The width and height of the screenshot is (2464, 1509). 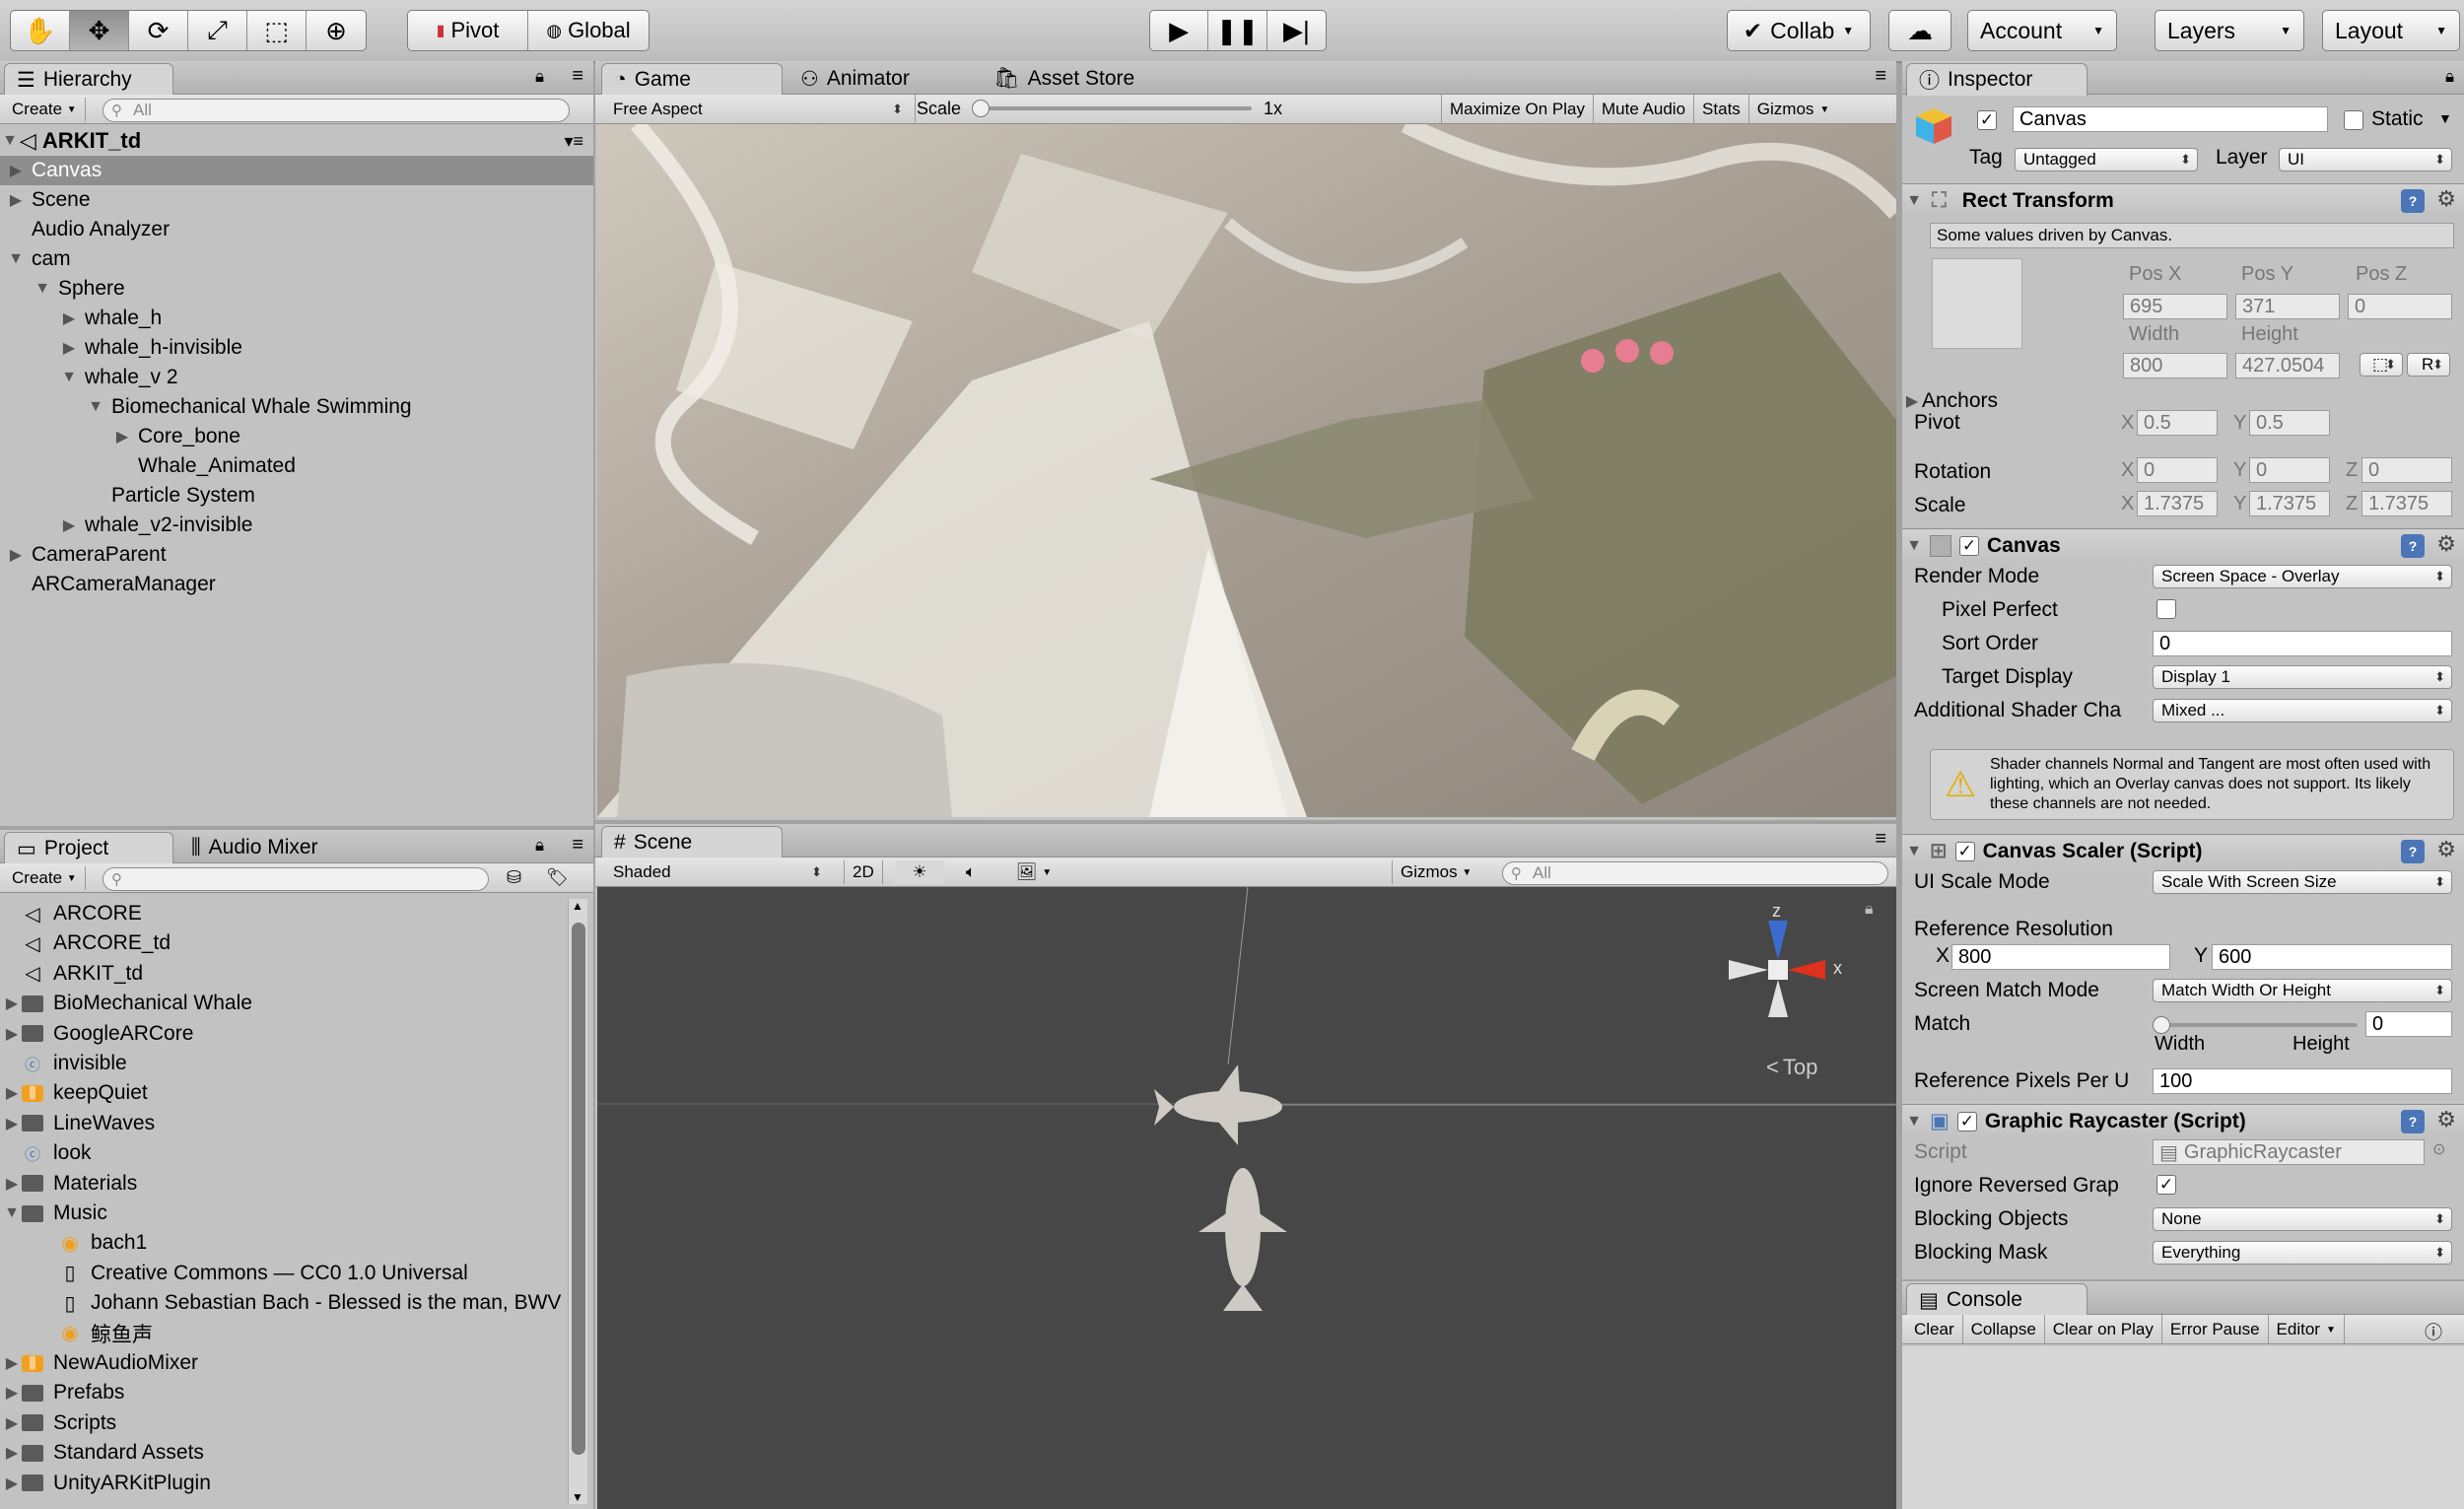 I want to click on project-item: ◉ 鲸鱼声, so click(x=282, y=1333).